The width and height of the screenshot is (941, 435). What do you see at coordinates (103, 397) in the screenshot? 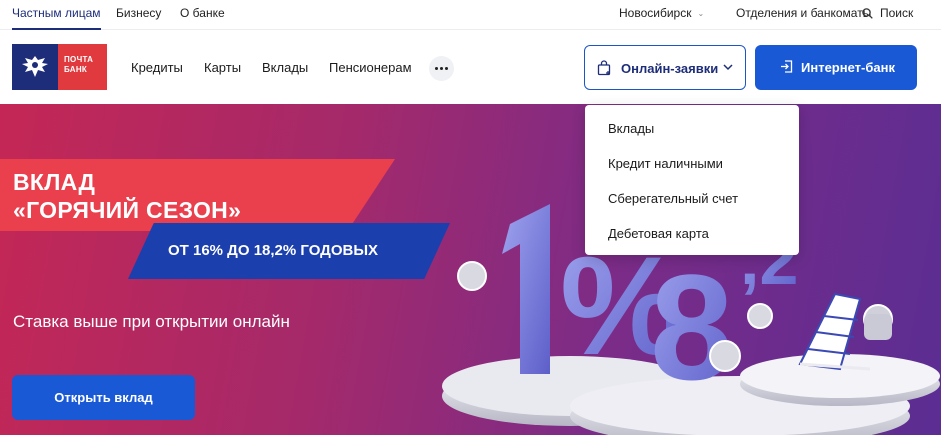
I see `open-deposit-button: Открыть вклад` at bounding box center [103, 397].